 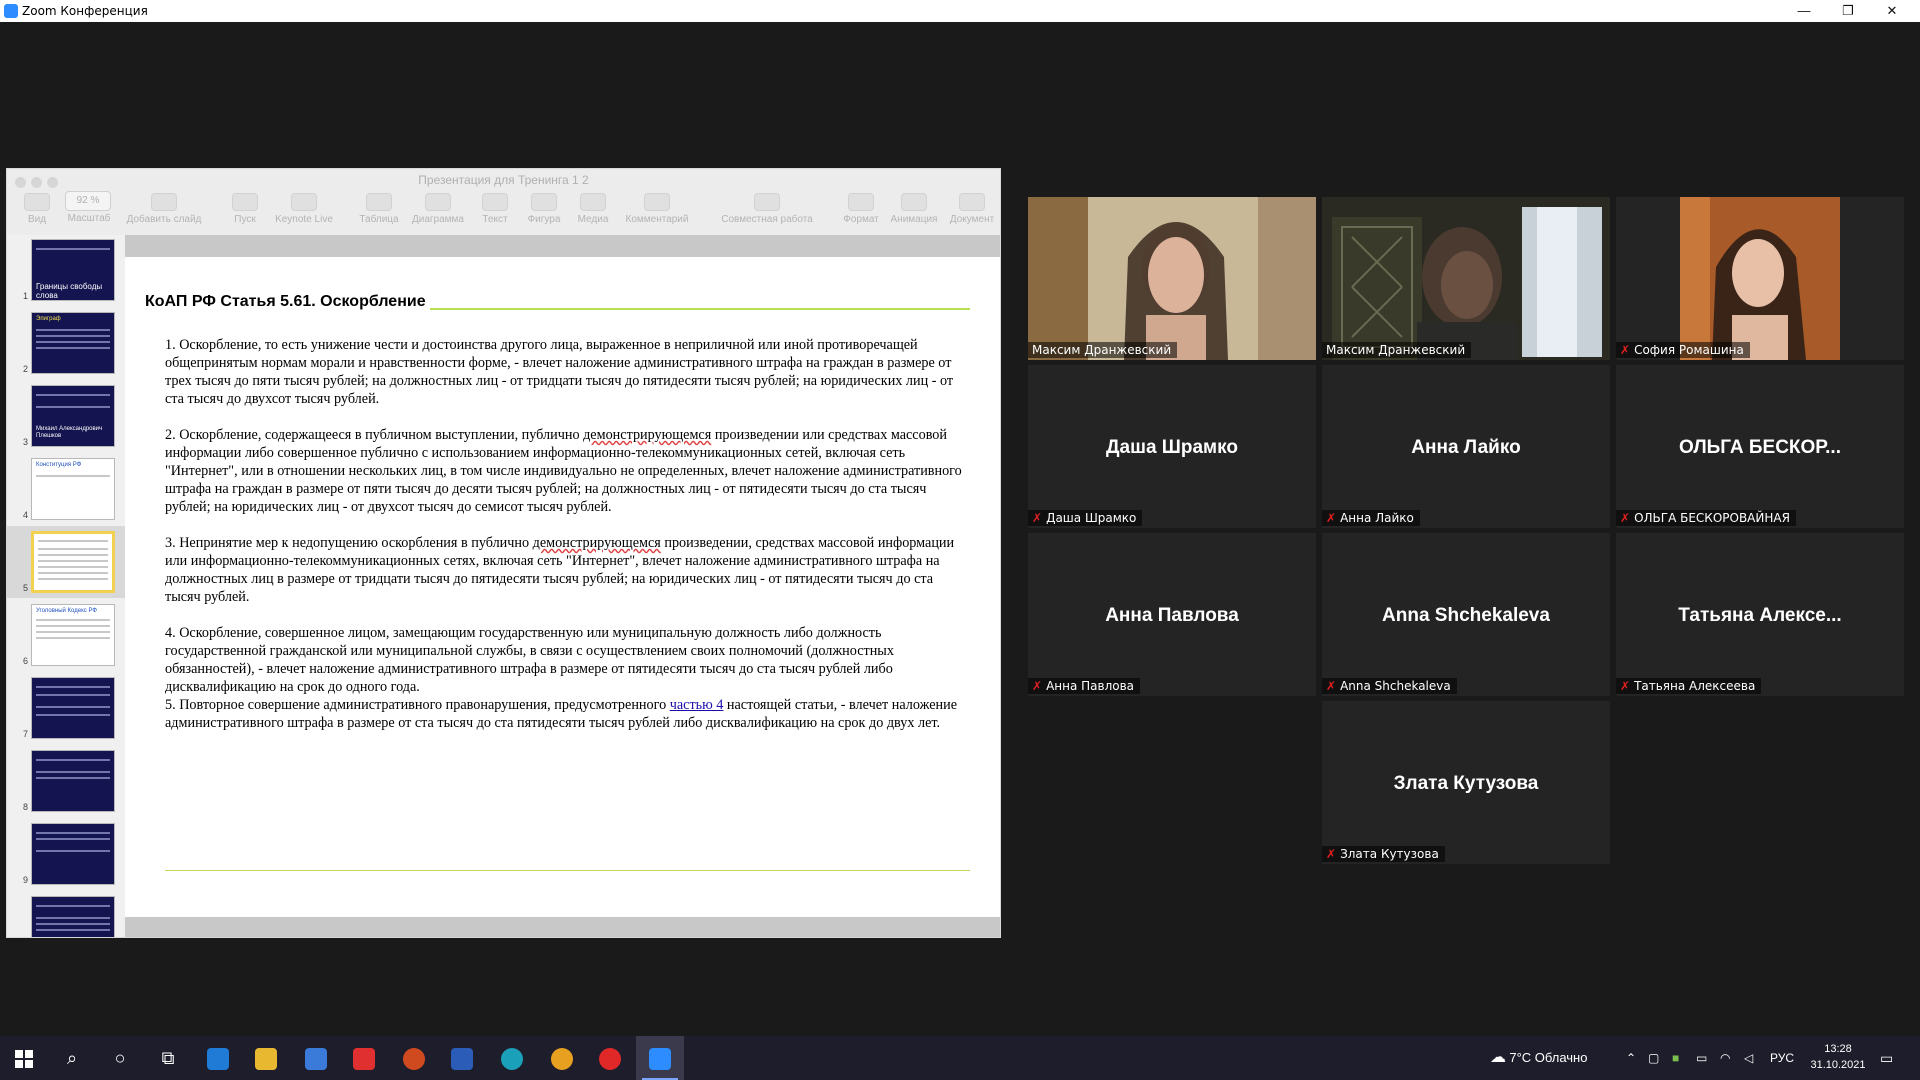 I want to click on participant-name-tag: Максим Дранжевский, so click(x=1103, y=350).